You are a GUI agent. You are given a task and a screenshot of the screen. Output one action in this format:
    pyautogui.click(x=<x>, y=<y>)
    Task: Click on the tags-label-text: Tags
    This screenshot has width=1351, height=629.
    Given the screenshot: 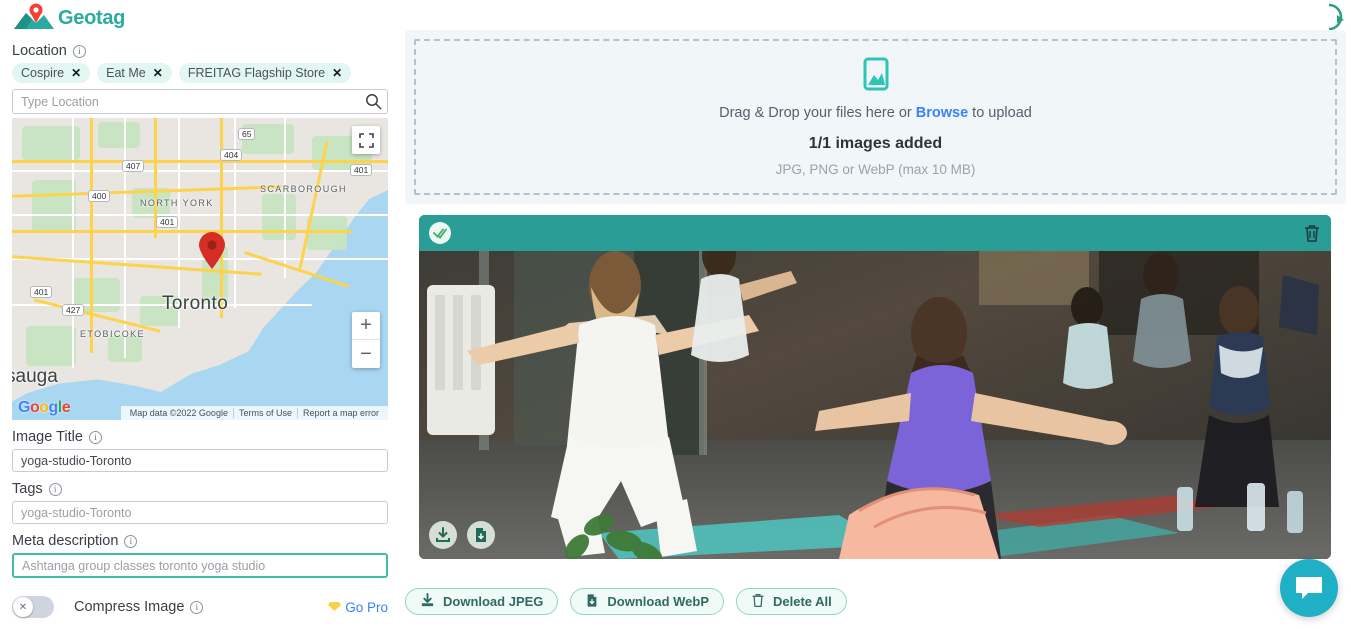 What is the action you would take?
    pyautogui.click(x=27, y=489)
    